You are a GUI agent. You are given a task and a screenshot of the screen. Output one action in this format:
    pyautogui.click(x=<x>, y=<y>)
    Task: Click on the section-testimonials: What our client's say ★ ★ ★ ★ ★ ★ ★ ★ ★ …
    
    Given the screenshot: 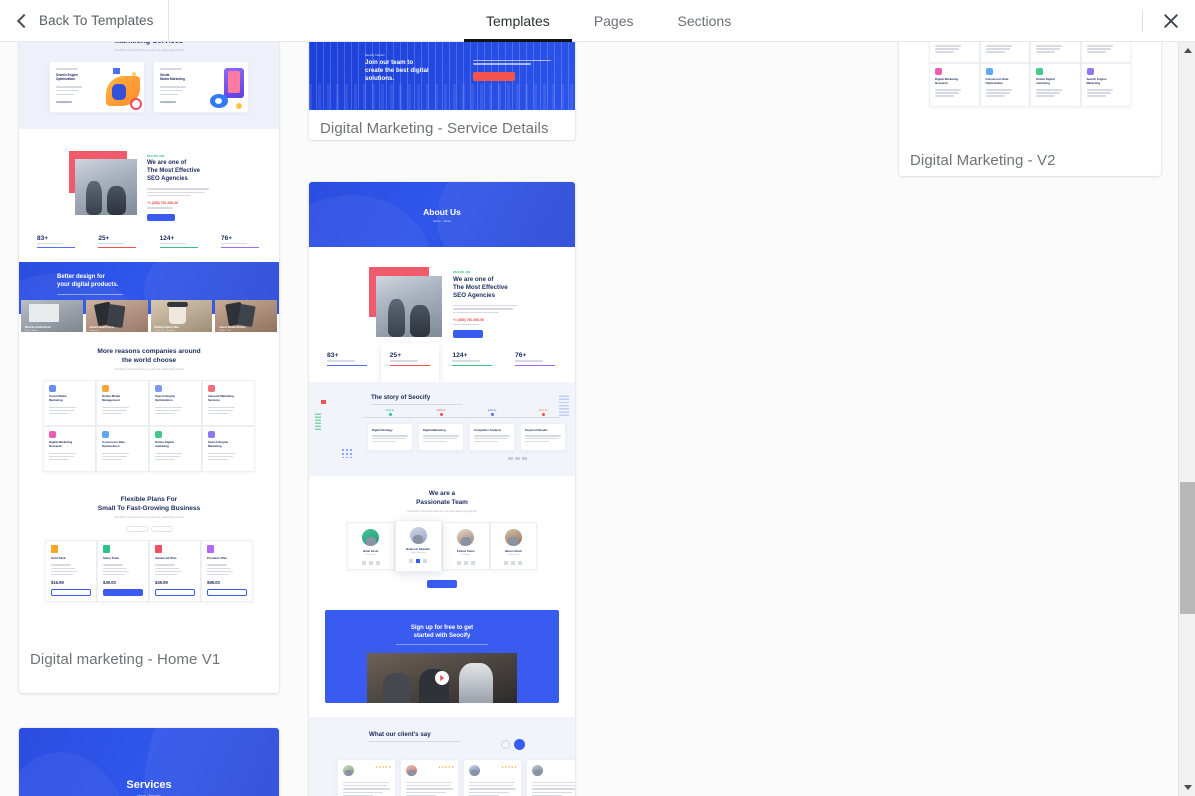 What is the action you would take?
    pyautogui.click(x=442, y=756)
    